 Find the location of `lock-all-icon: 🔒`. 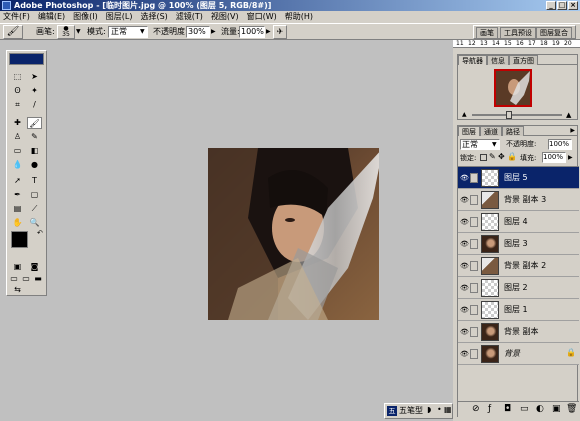

lock-all-icon: 🔒 is located at coordinates (512, 156).